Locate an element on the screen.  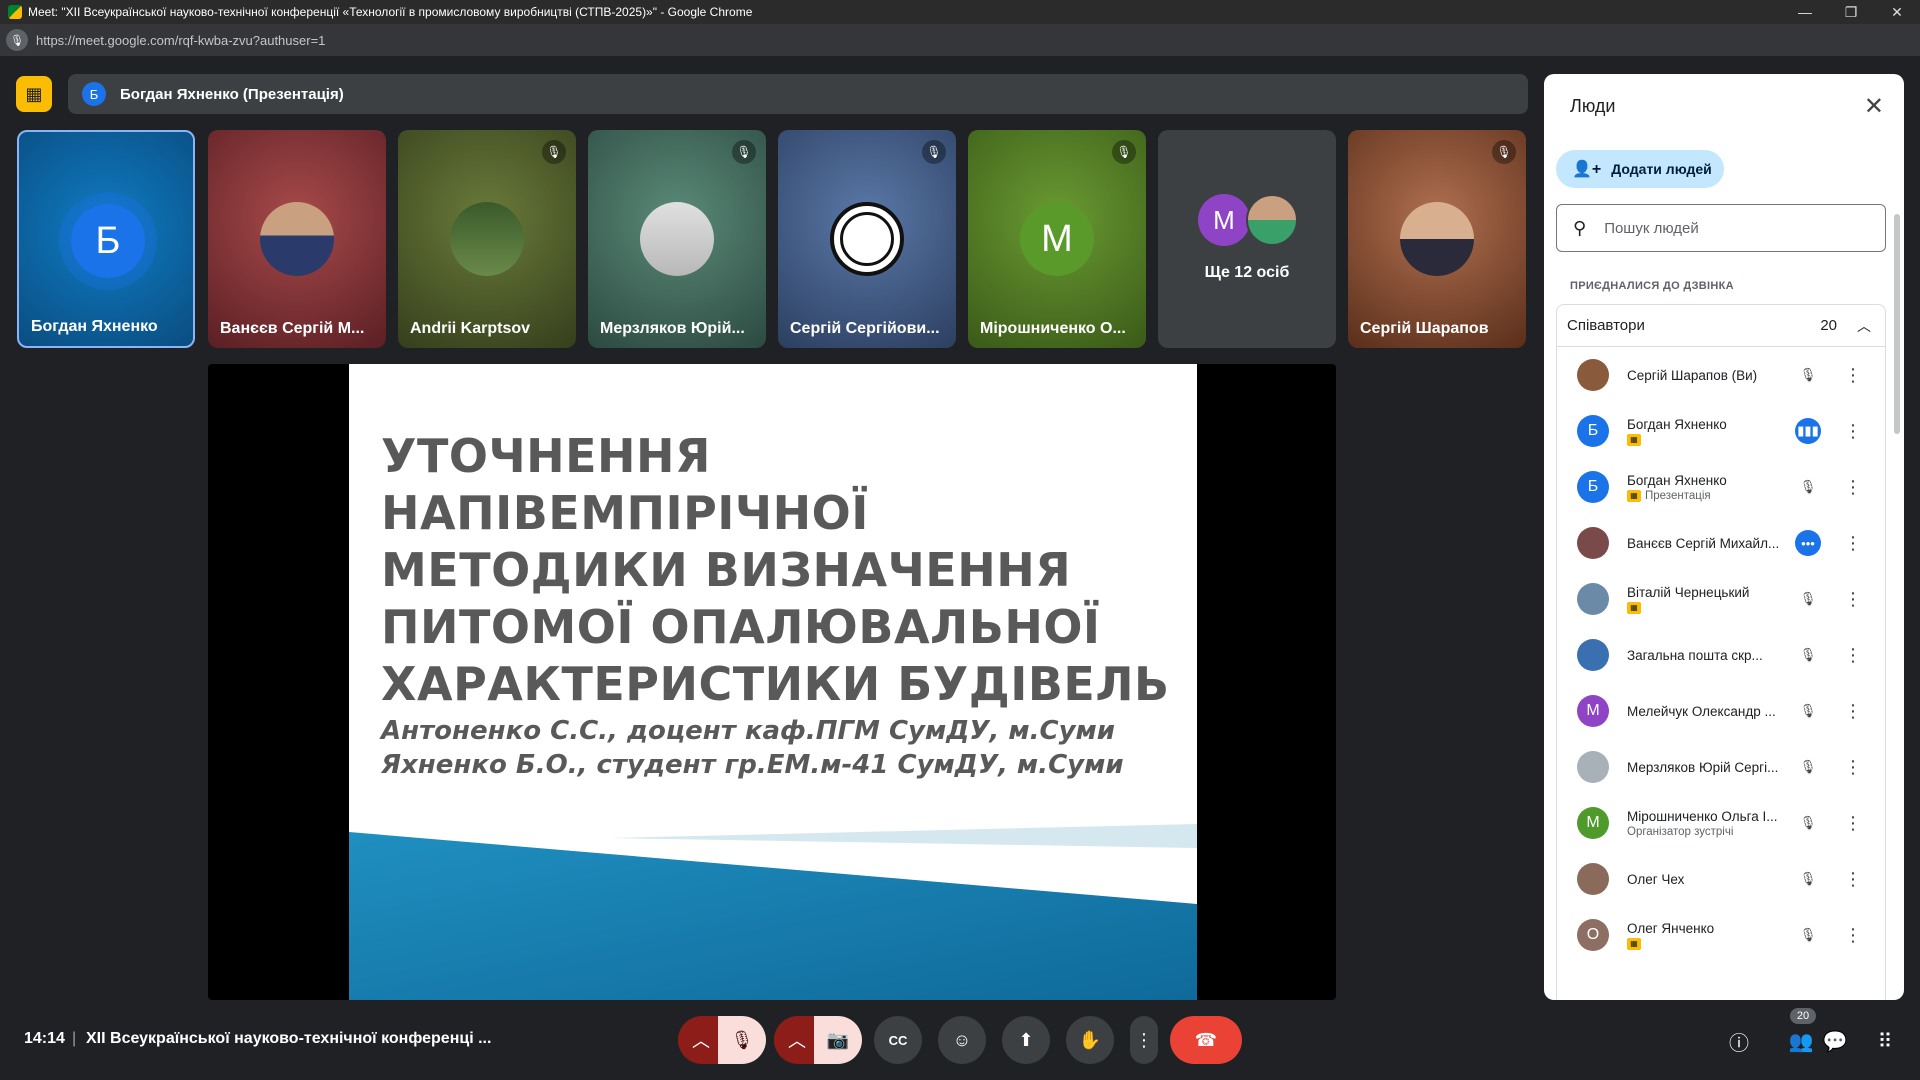
minimize-icon: — is located at coordinates (1805, 12).